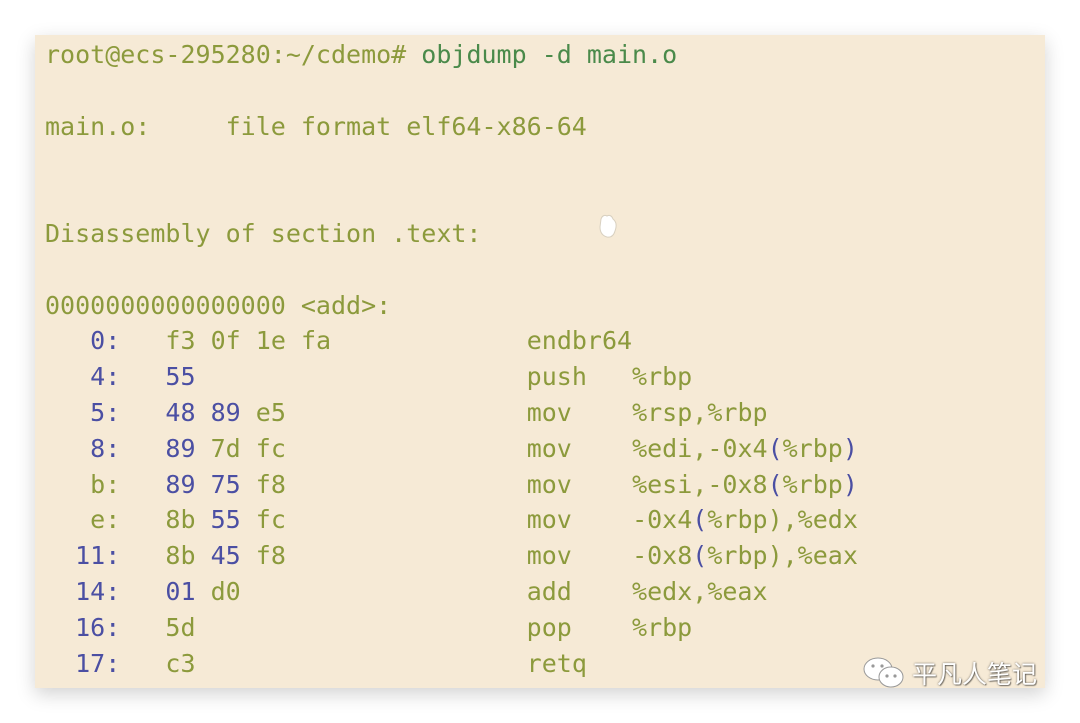 The width and height of the screenshot is (1080, 723). What do you see at coordinates (225, 556) in the screenshot?
I see `opcode-bytes: 8b 45 f8` at bounding box center [225, 556].